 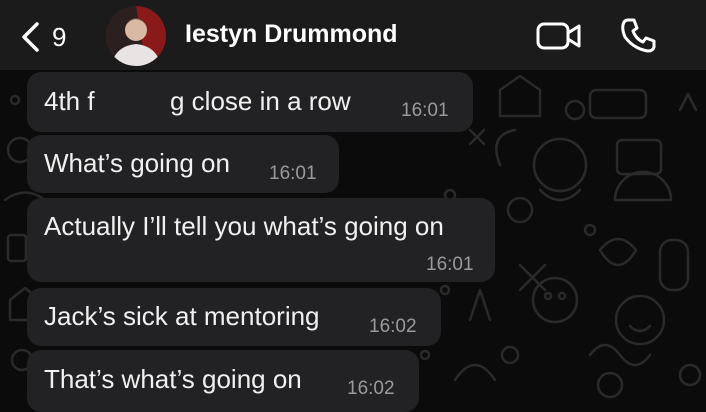 What do you see at coordinates (260, 101) in the screenshot?
I see `message-text-end: g close in a row` at bounding box center [260, 101].